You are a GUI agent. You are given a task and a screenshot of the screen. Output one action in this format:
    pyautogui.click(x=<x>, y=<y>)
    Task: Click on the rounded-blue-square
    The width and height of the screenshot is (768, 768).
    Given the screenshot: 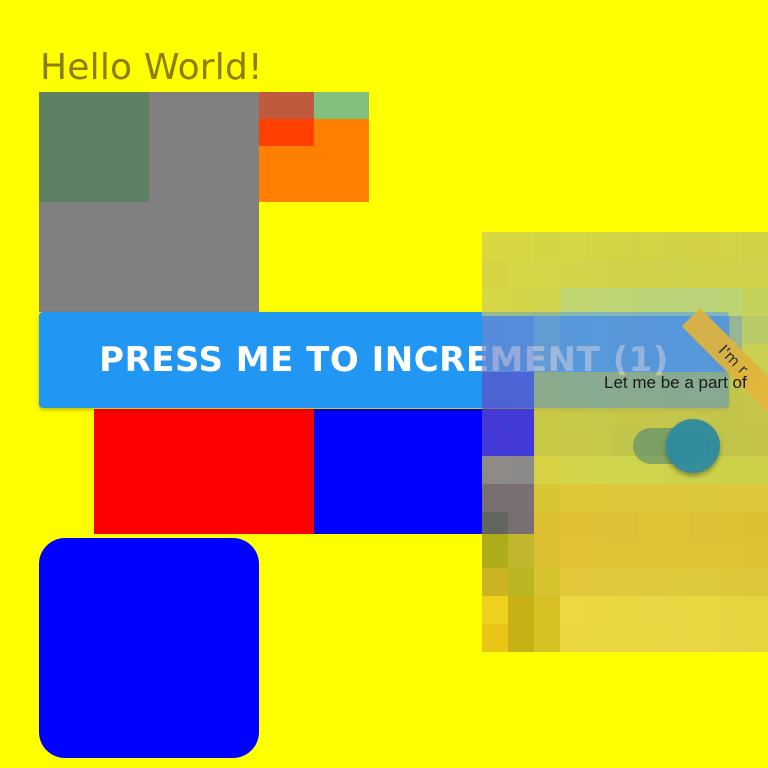 What is the action you would take?
    pyautogui.click(x=149, y=648)
    